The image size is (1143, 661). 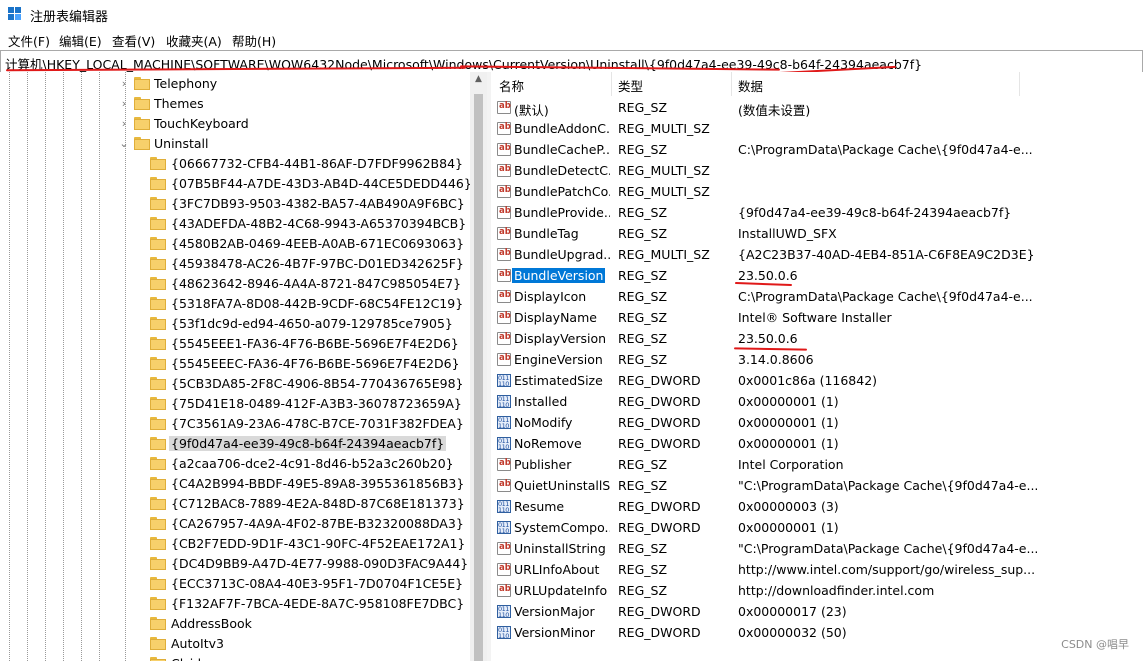 I want to click on value-name: NoModify, so click(x=543, y=422).